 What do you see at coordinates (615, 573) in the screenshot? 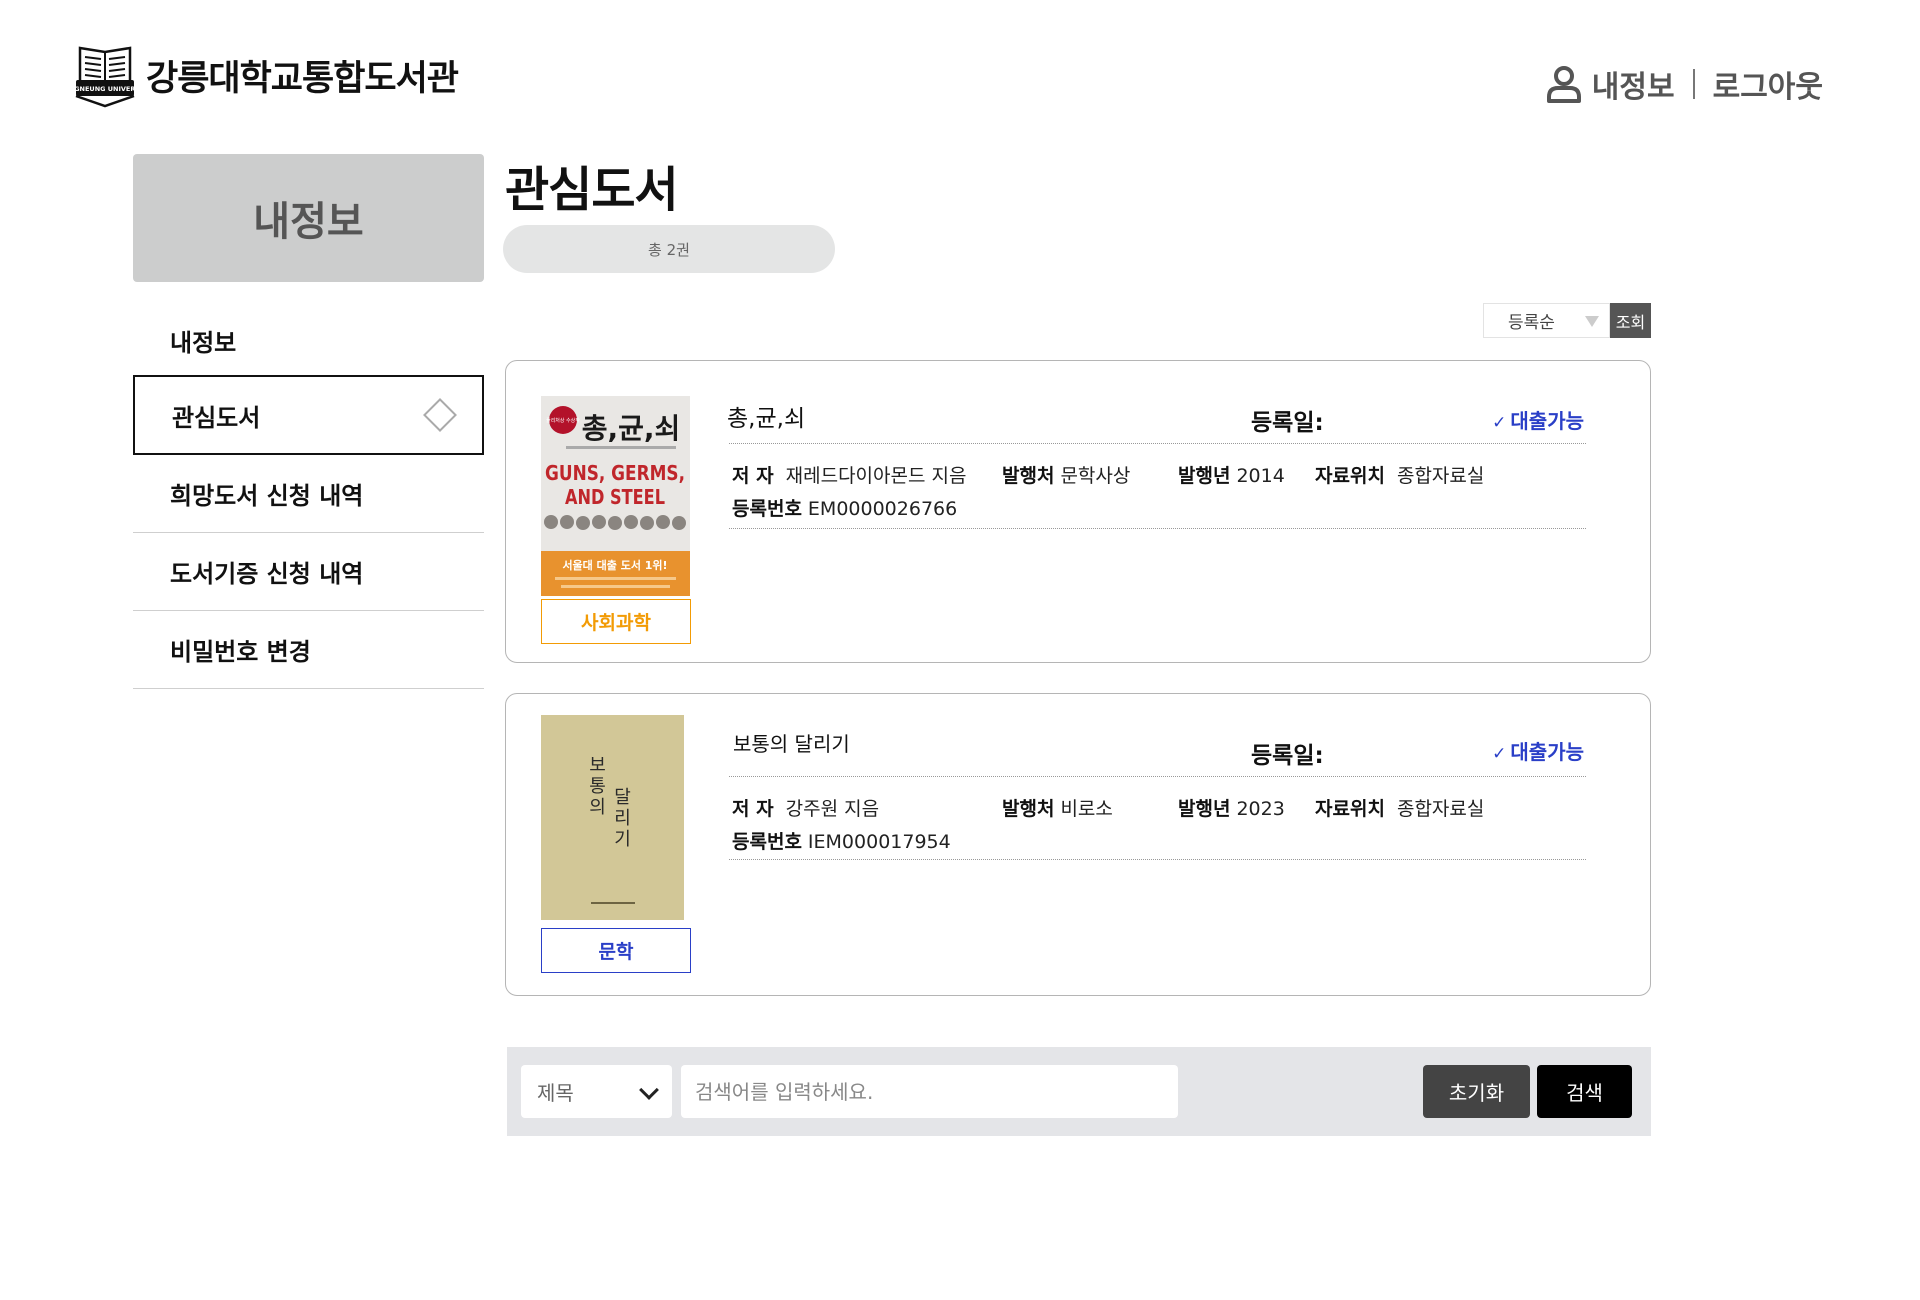
I see `book-cover-band: 서울대 대출 도서 1위!` at bounding box center [615, 573].